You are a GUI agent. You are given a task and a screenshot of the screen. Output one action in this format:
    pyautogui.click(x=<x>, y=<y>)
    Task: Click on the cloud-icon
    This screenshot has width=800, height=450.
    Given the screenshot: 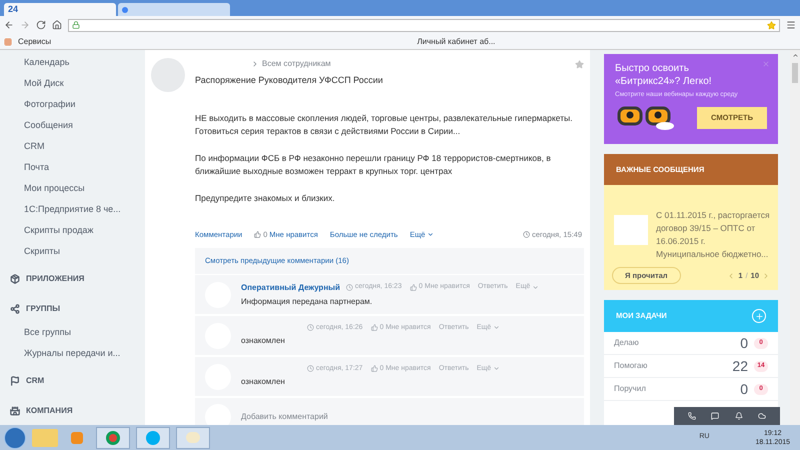 What is the action you would take?
    pyautogui.click(x=762, y=416)
    